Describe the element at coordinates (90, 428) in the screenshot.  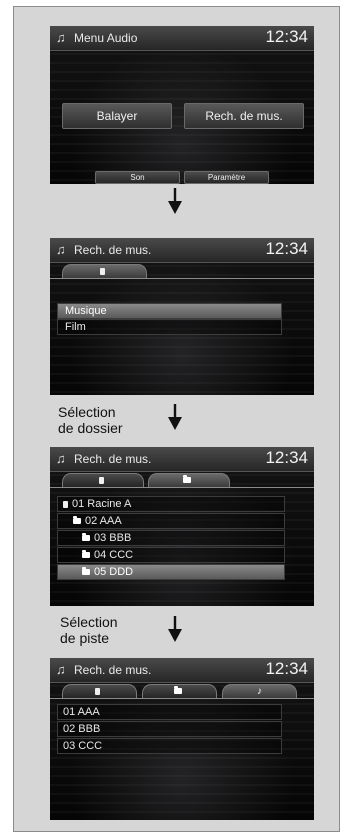
I see `caption-line: de dossier` at that location.